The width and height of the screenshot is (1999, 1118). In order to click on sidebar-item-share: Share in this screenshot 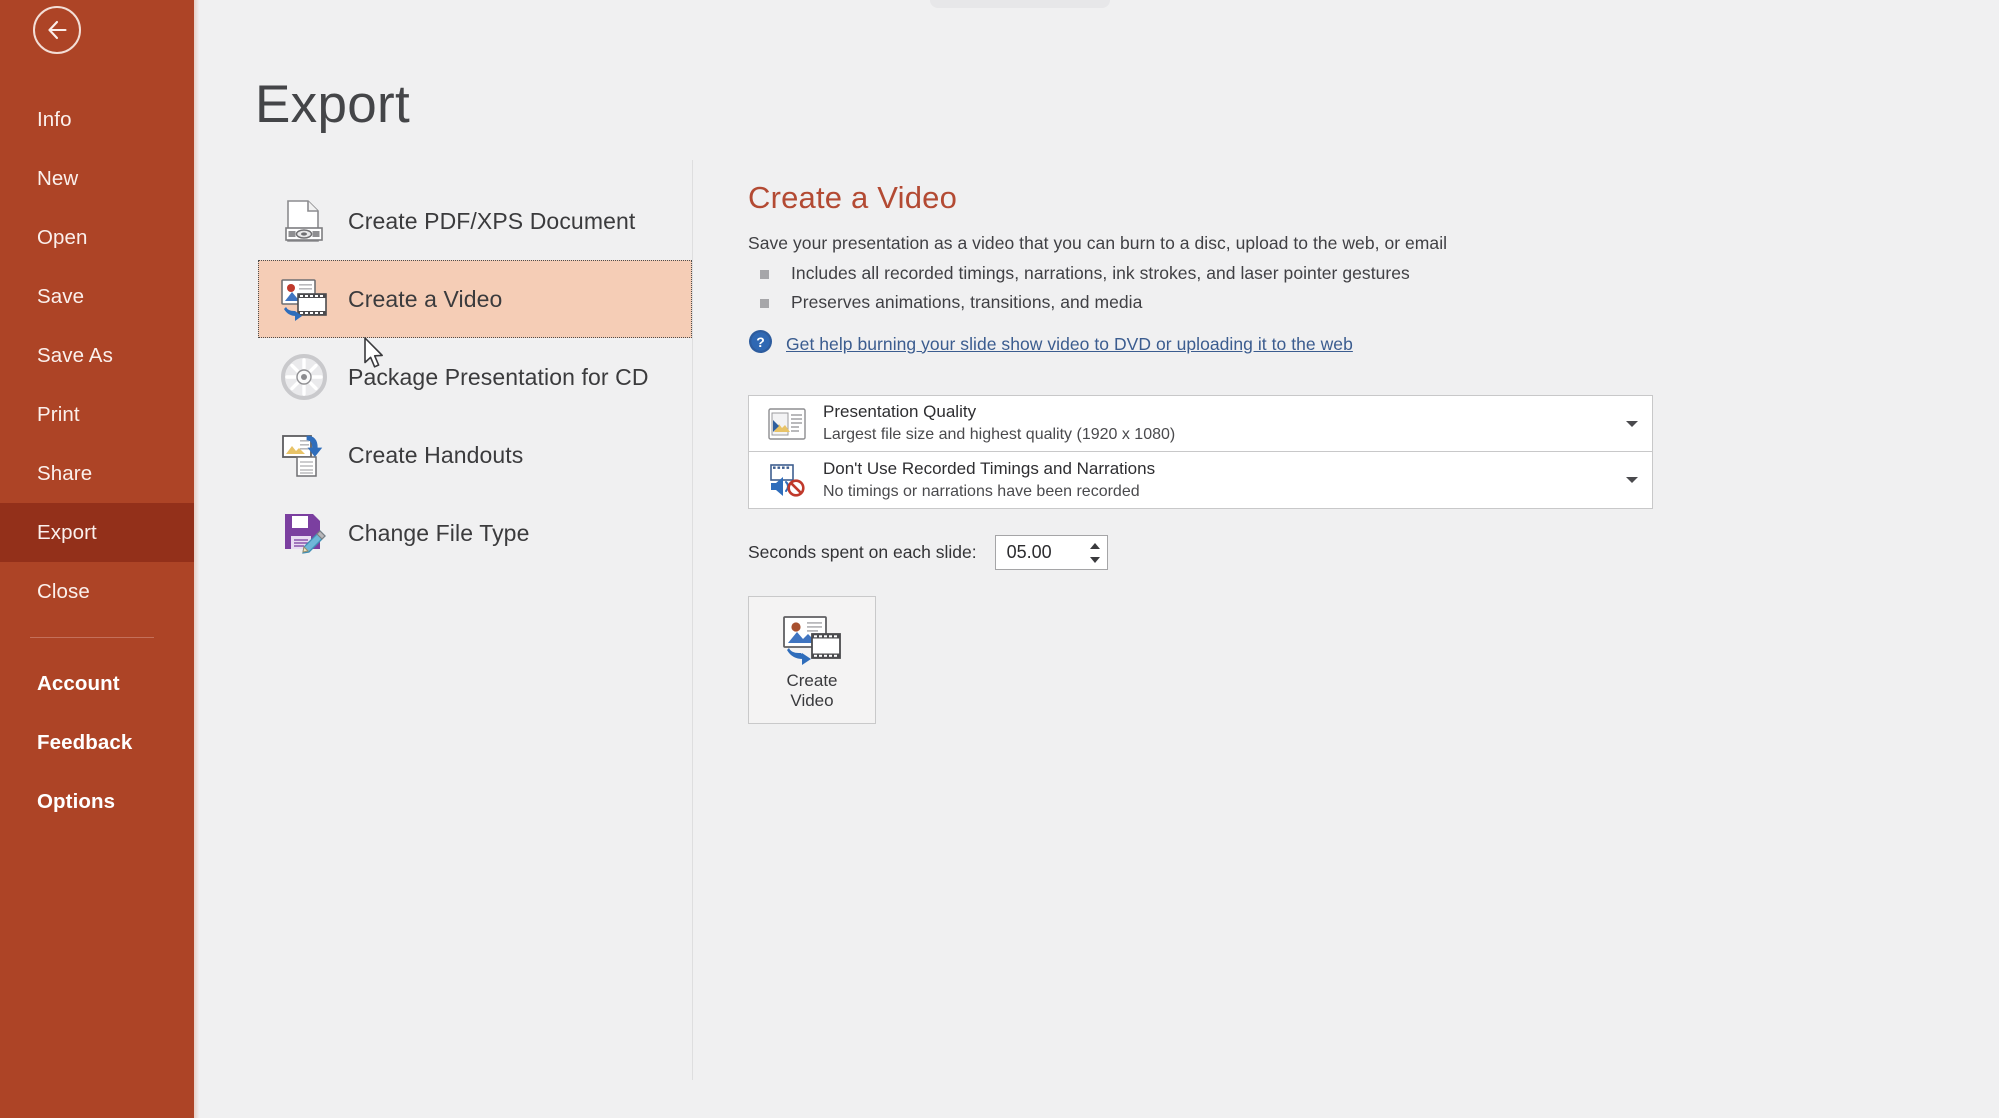, I will do `click(97, 473)`.